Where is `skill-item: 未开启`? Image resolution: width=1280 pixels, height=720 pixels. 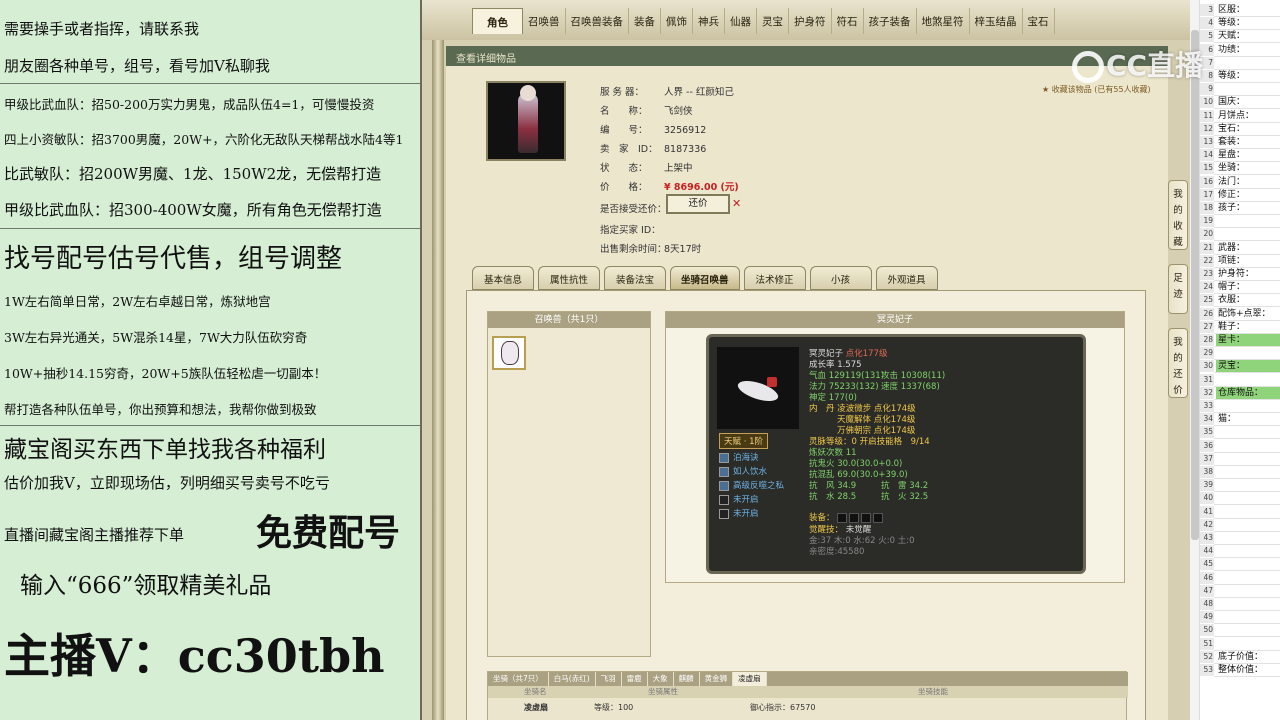
skill-item: 未开启 is located at coordinates (739, 513).